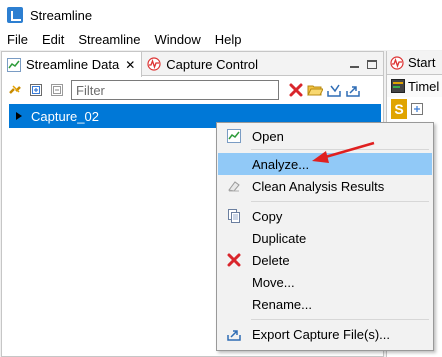 The width and height of the screenshot is (442, 357). I want to click on menu-item-label: Open, so click(268, 136).